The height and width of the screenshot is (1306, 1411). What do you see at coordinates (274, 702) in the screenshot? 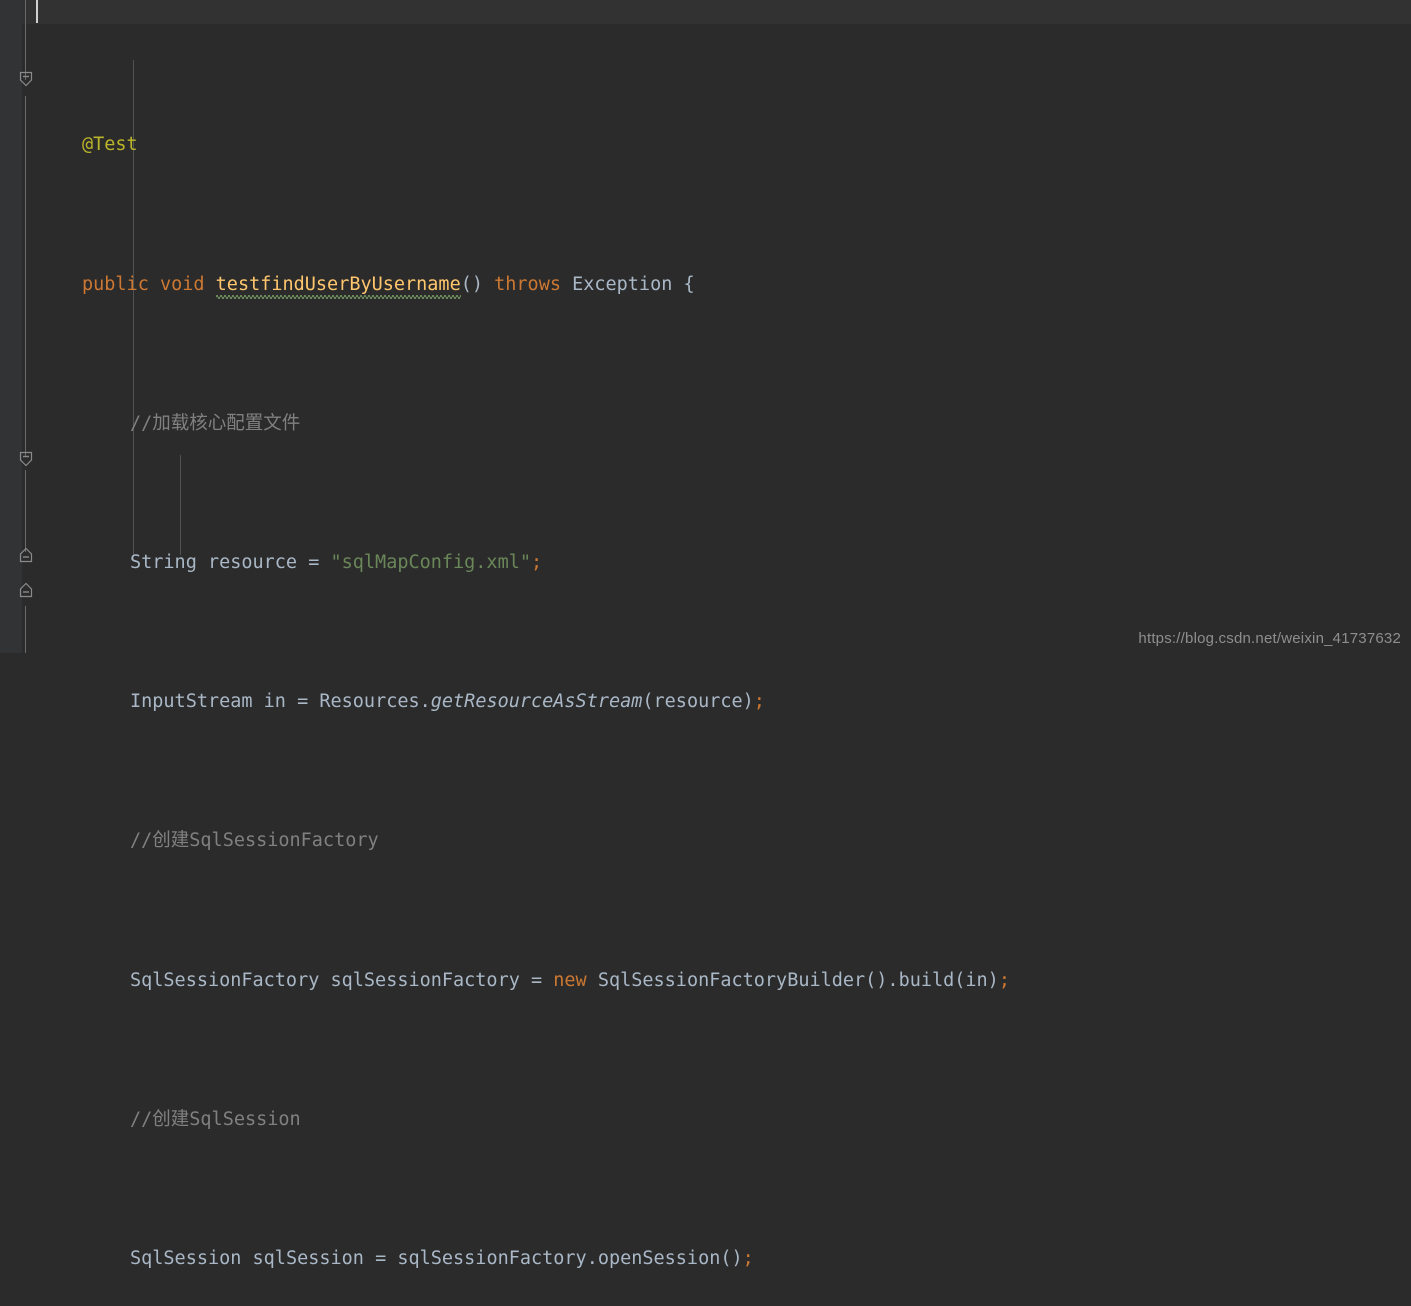
I see `var-in: in` at bounding box center [274, 702].